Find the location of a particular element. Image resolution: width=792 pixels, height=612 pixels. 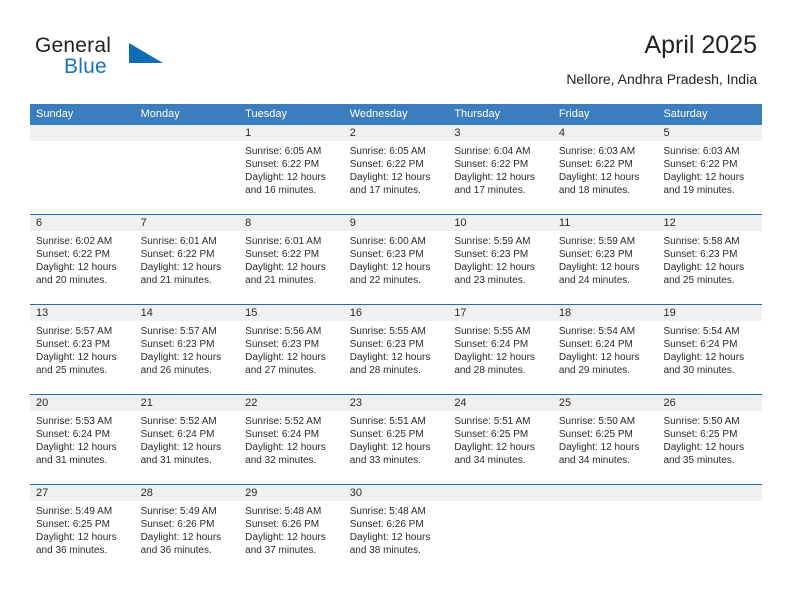

day-number: 9 is located at coordinates (396, 223).